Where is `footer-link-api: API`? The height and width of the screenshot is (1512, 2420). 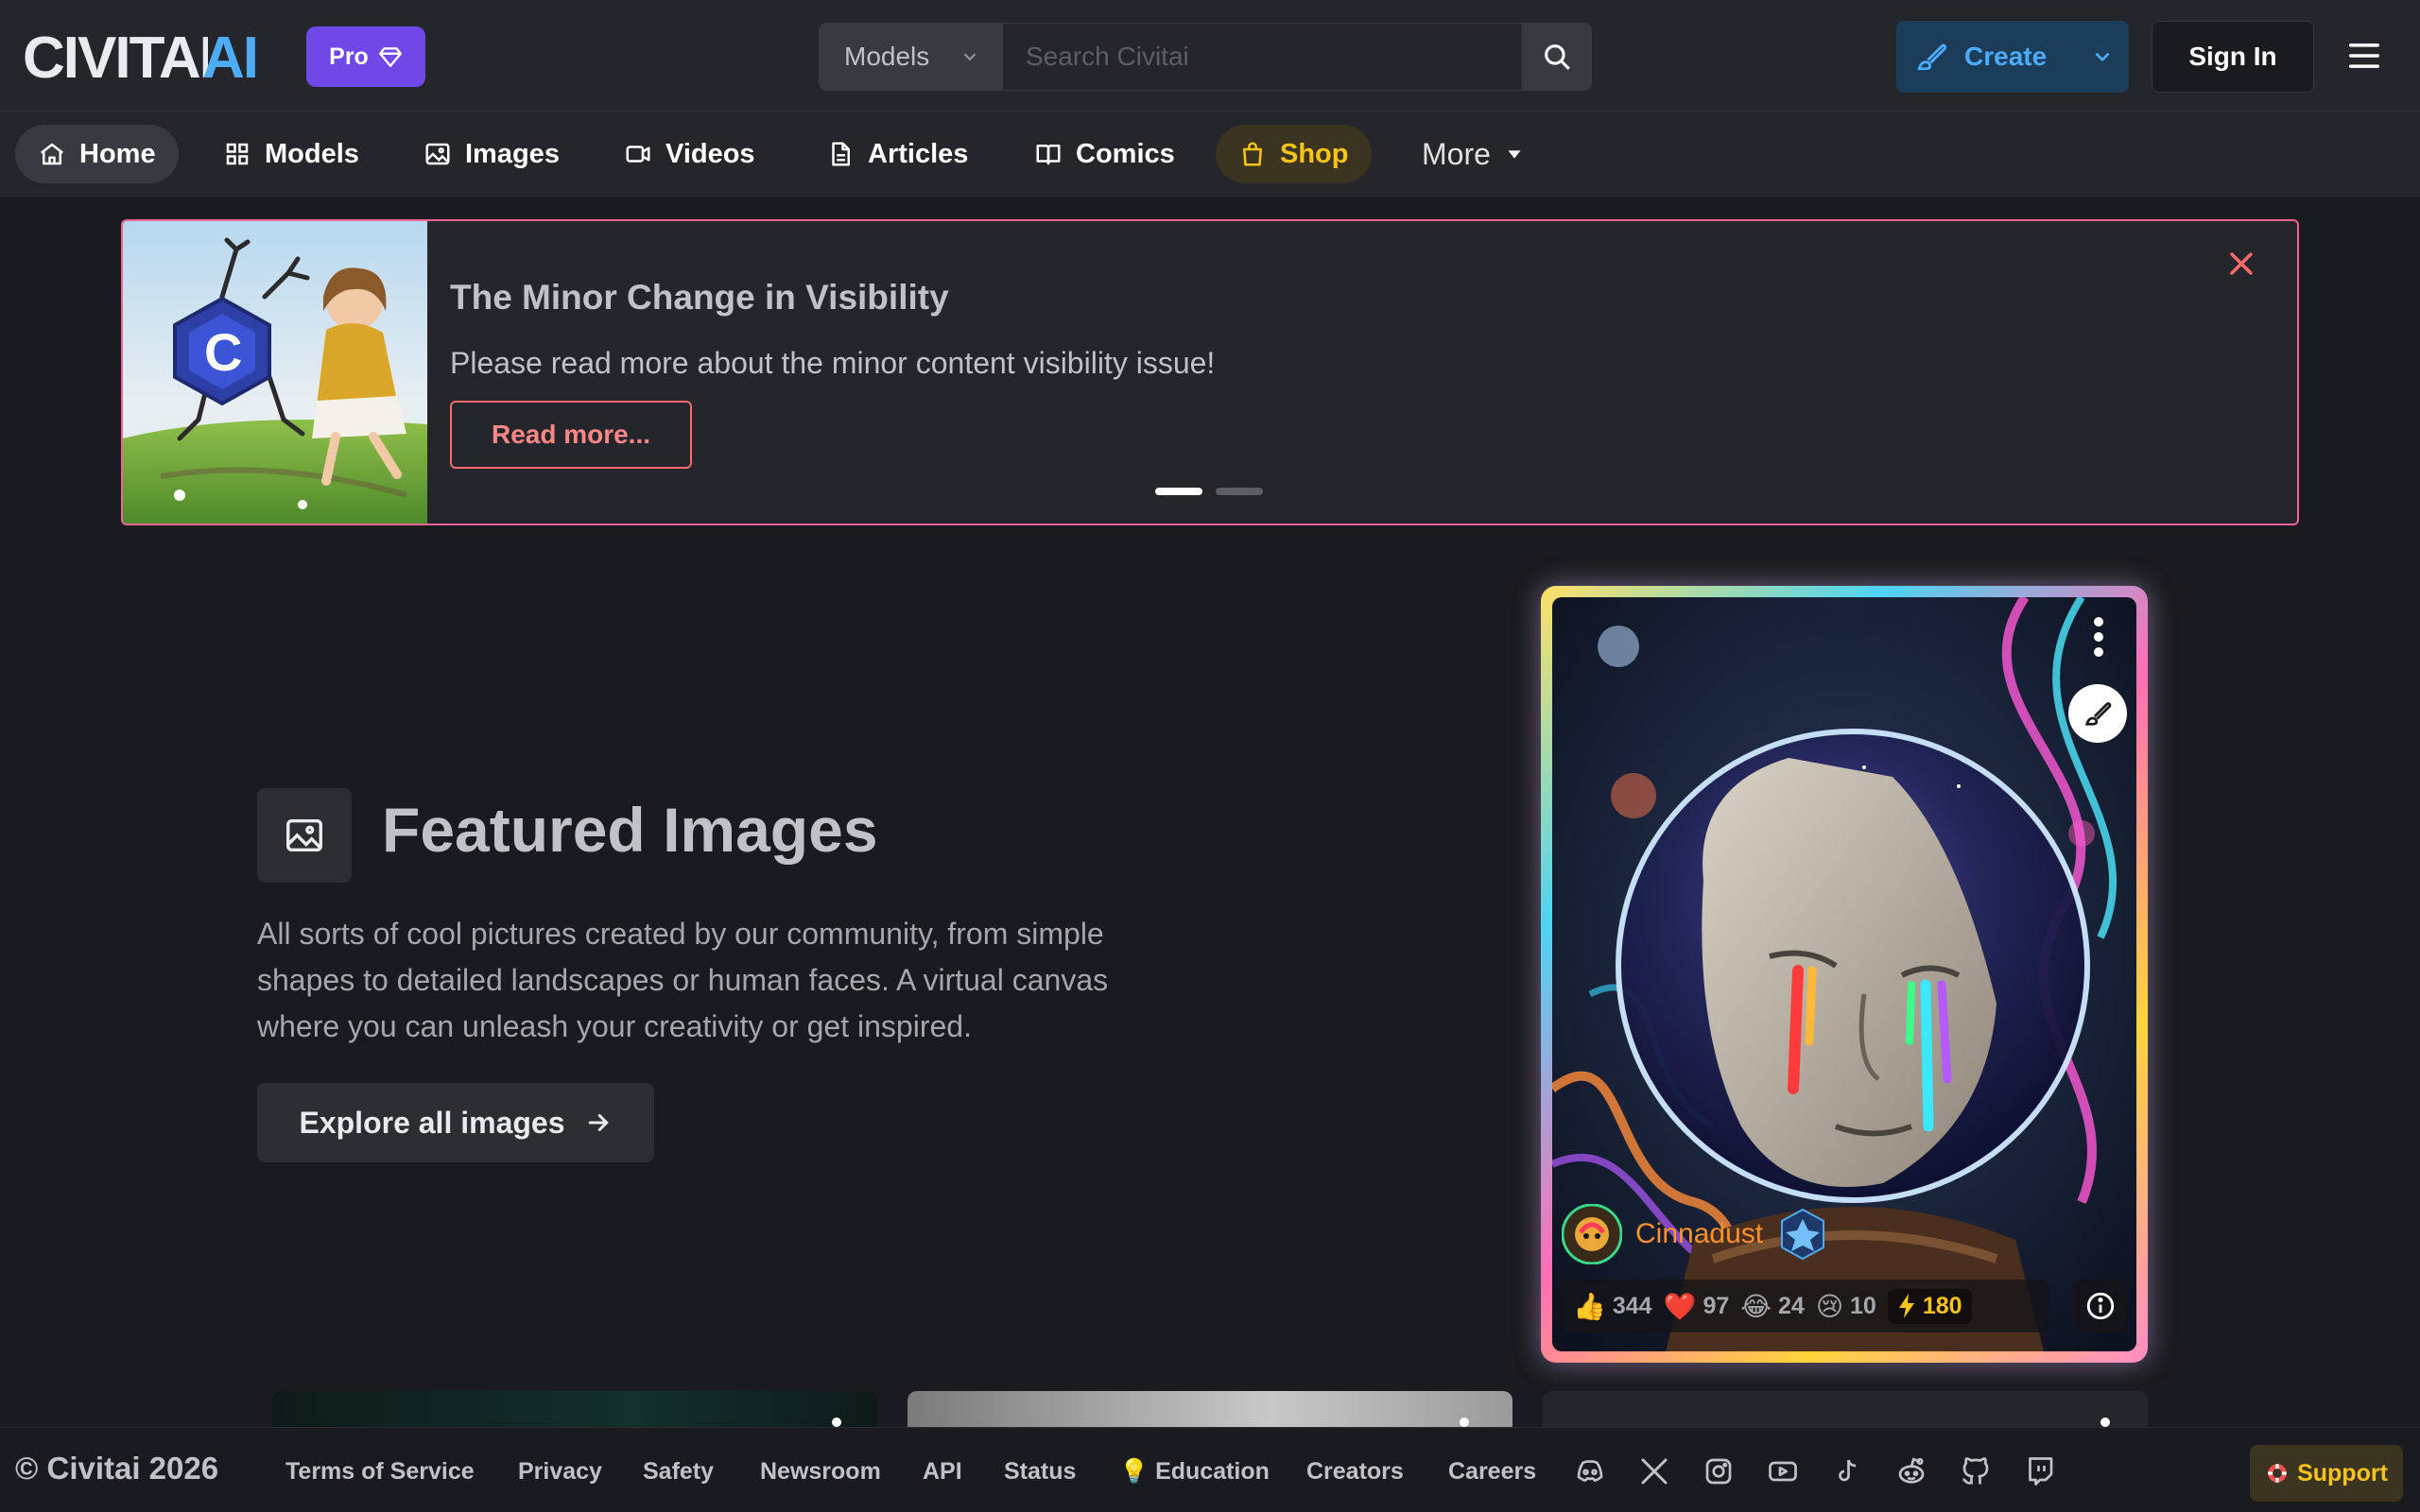
footer-link-api: API is located at coordinates (942, 1472).